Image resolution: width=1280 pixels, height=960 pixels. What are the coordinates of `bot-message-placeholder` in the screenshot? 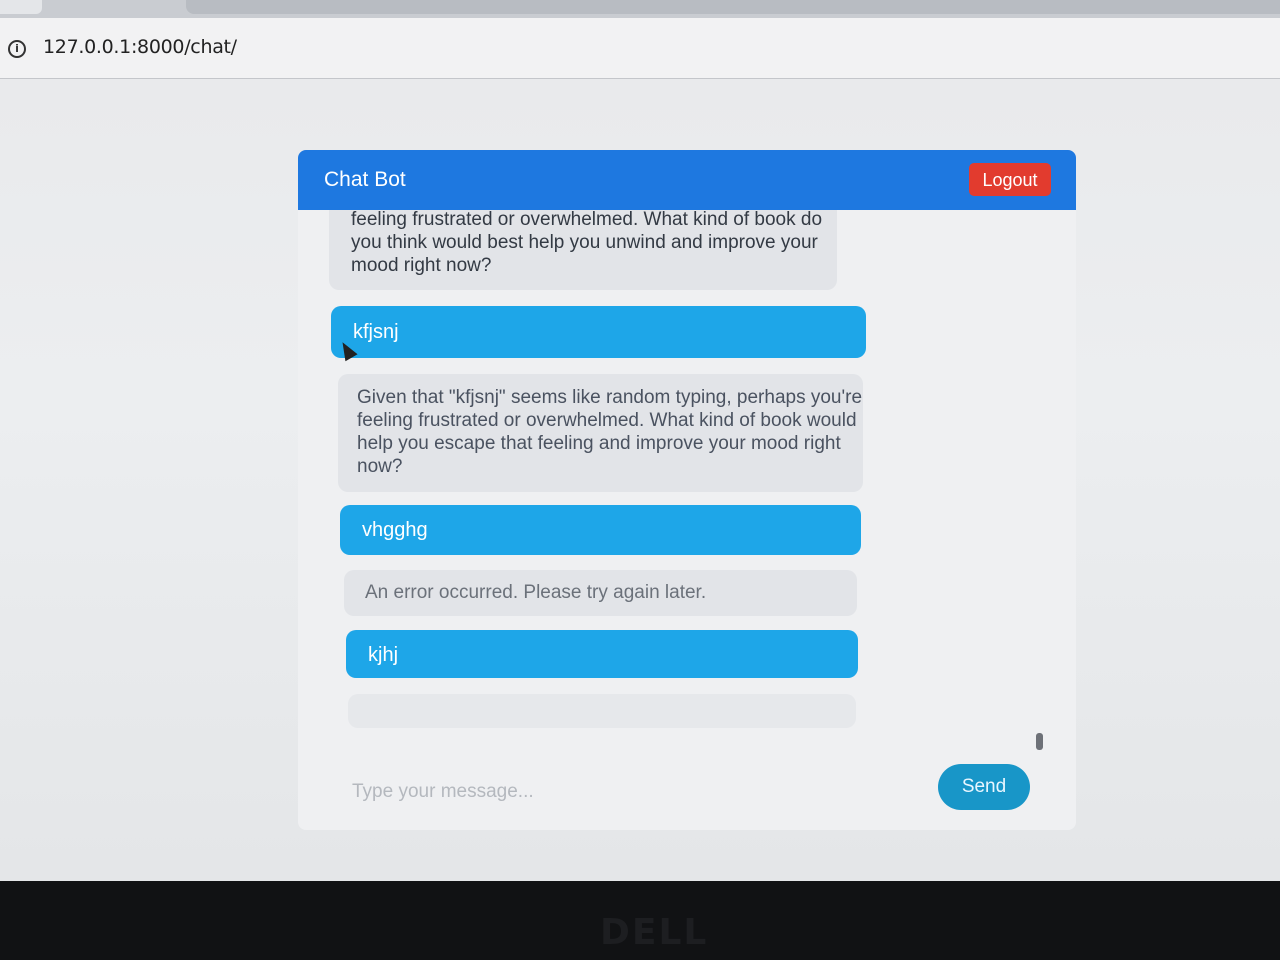 It's located at (602, 711).